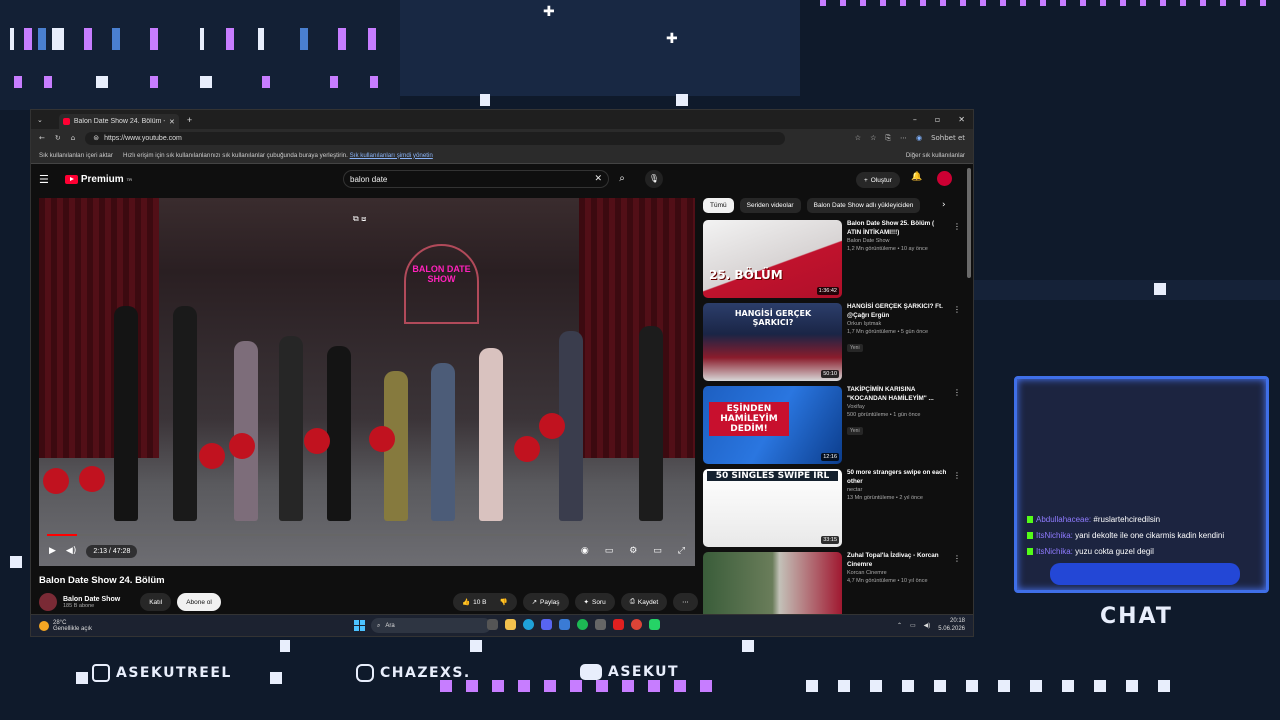 The width and height of the screenshot is (1280, 720). What do you see at coordinates (897, 407) in the screenshot?
I see `rec-channel: Voxifay` at bounding box center [897, 407].